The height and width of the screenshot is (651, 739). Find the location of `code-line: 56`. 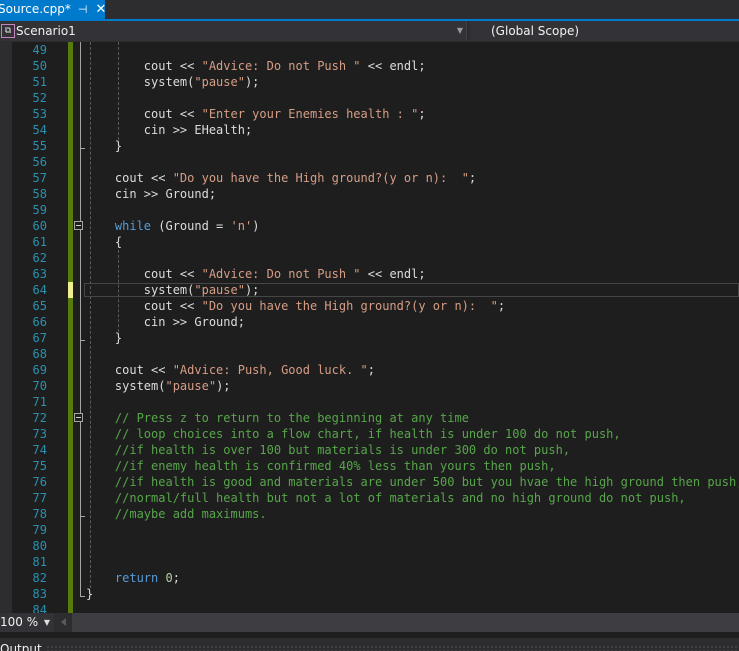

code-line: 56 is located at coordinates (369, 162).